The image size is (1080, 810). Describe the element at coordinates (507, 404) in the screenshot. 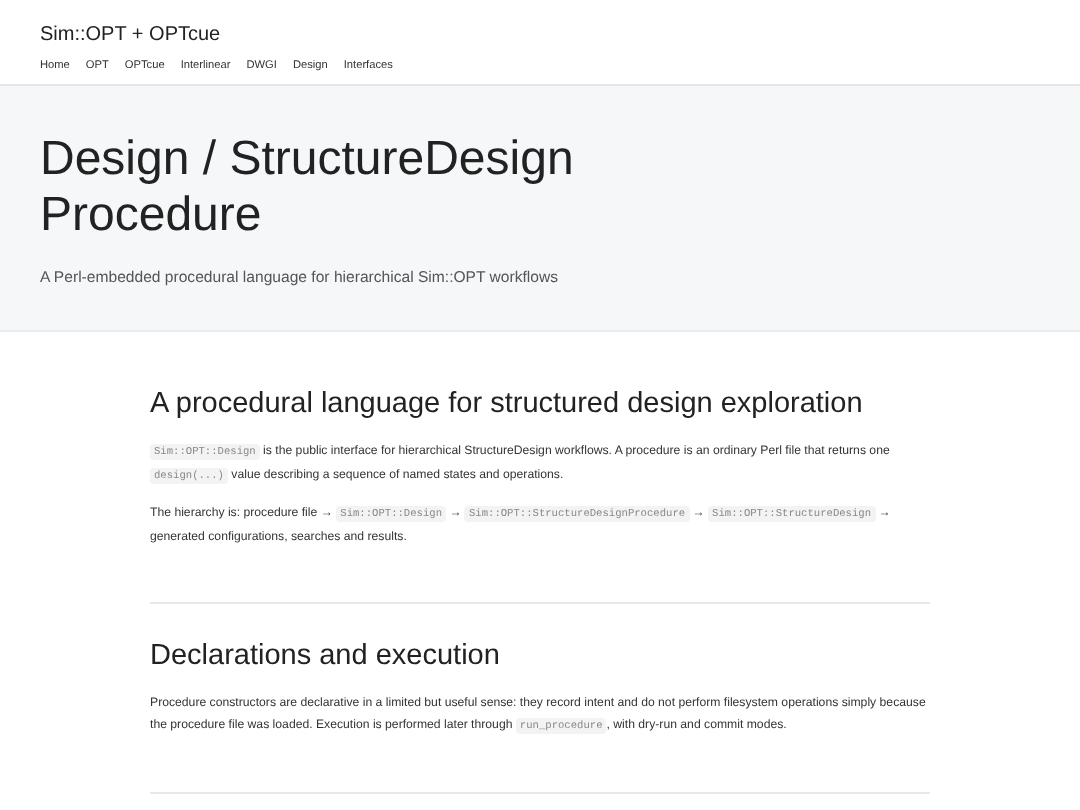

I see `section-heading: A procedural language for structured design exploration` at that location.